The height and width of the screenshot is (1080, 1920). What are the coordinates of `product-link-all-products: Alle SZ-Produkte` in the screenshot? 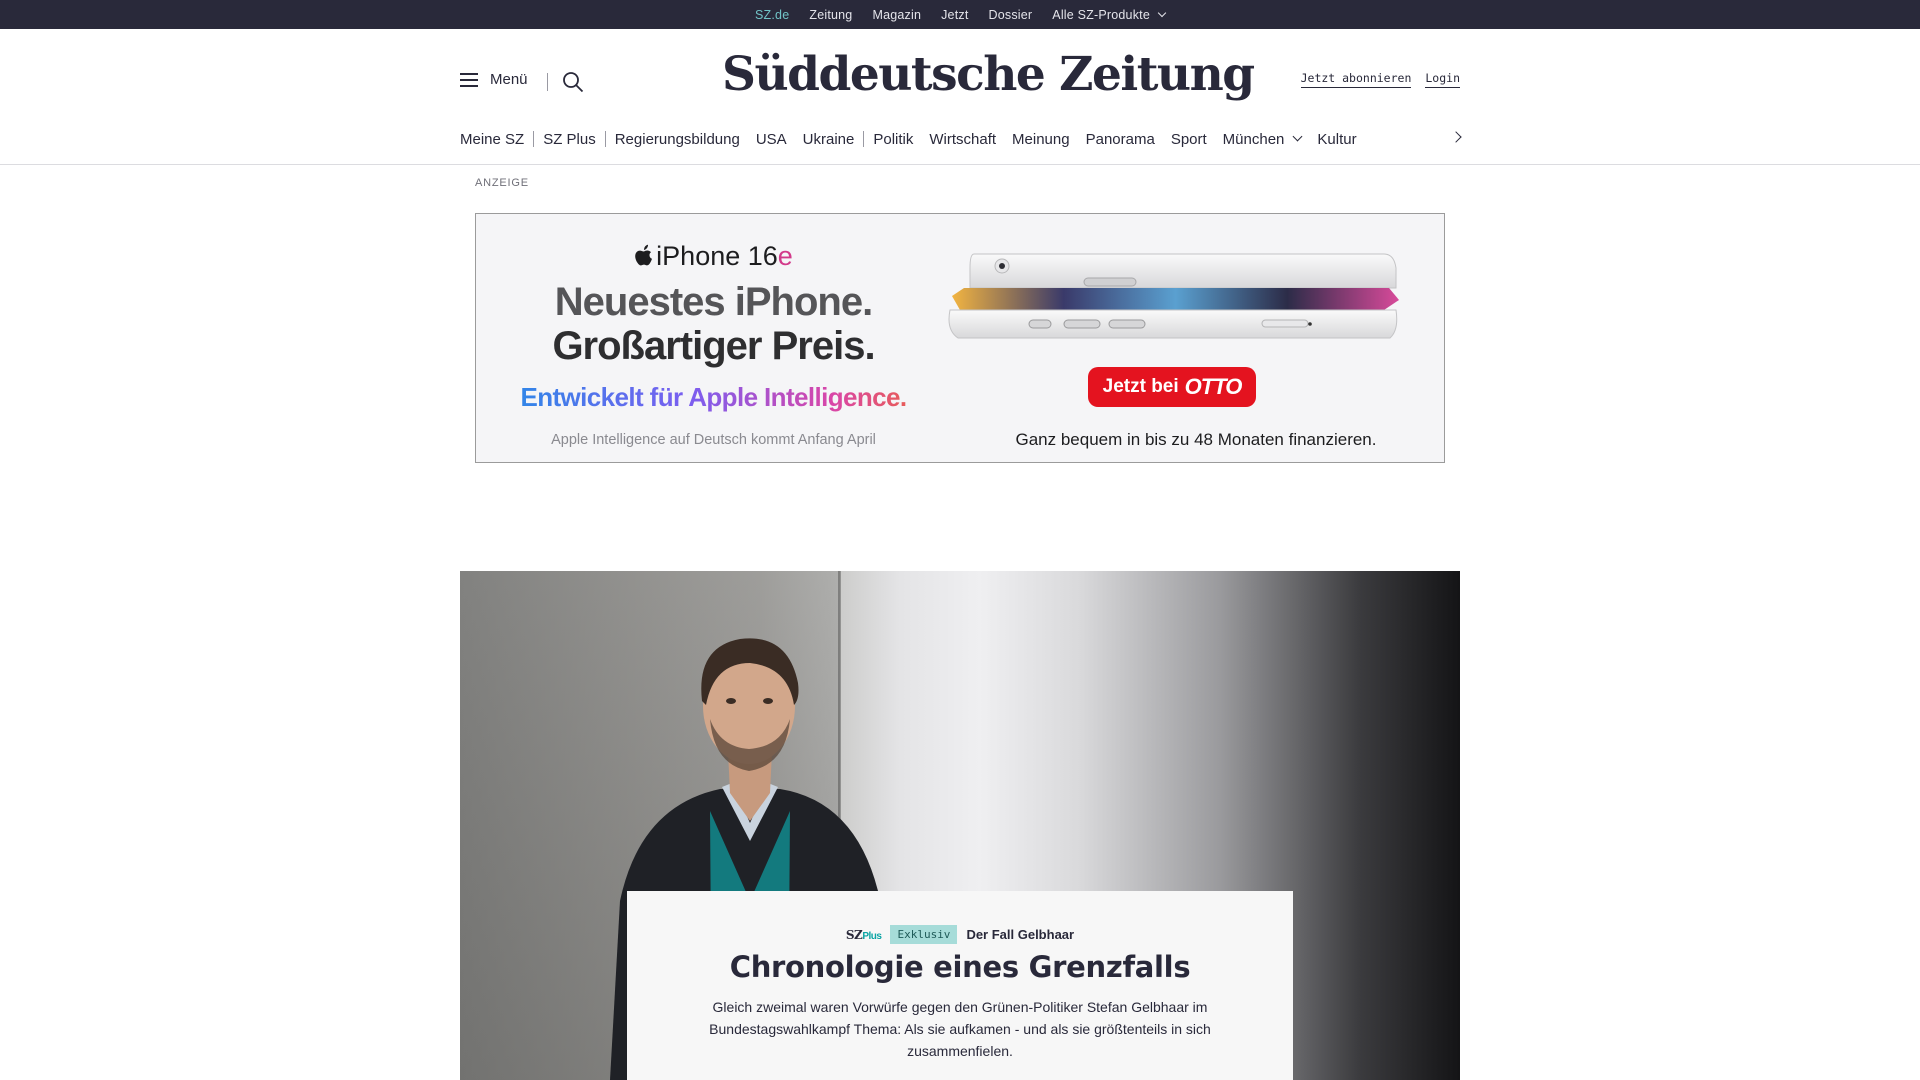 It's located at (1109, 14).